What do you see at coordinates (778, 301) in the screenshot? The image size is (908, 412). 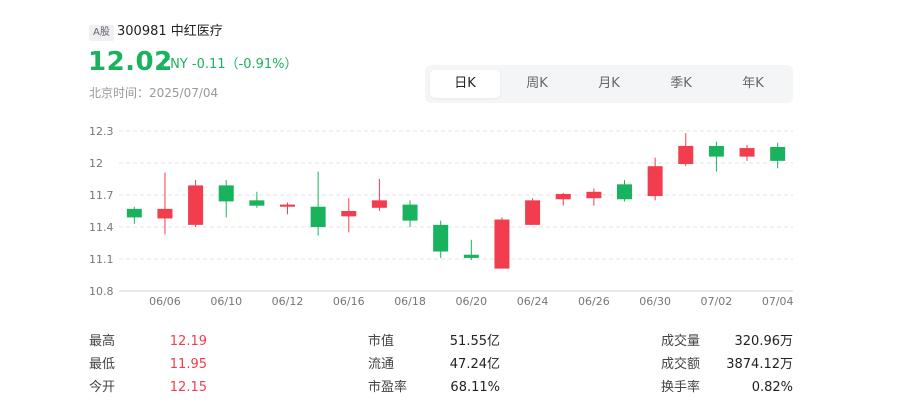 I see `x-tick-label: 07/04` at bounding box center [778, 301].